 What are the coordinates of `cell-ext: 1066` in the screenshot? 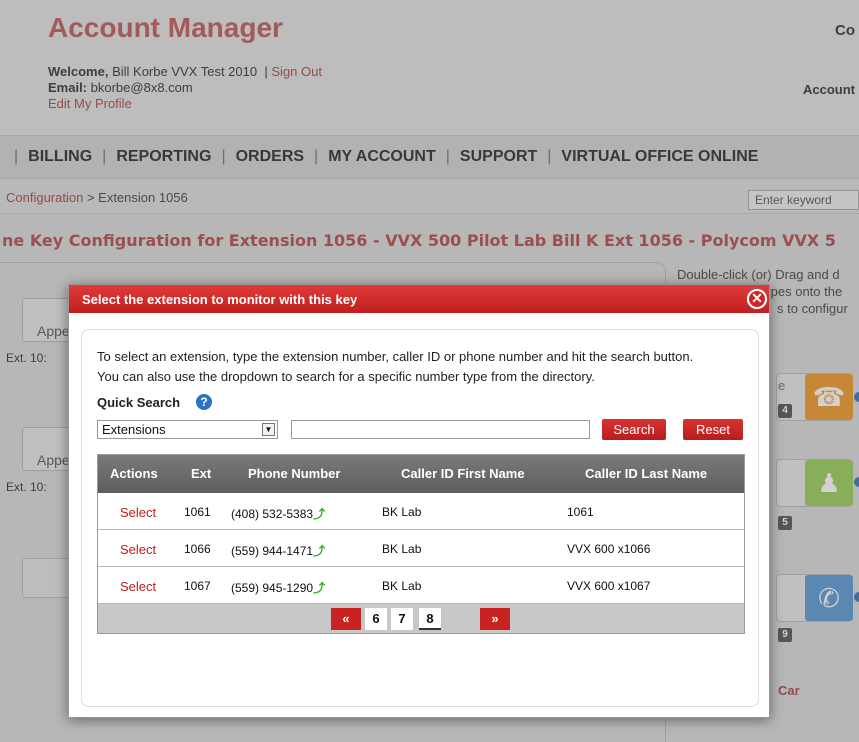 It's located at (197, 549).